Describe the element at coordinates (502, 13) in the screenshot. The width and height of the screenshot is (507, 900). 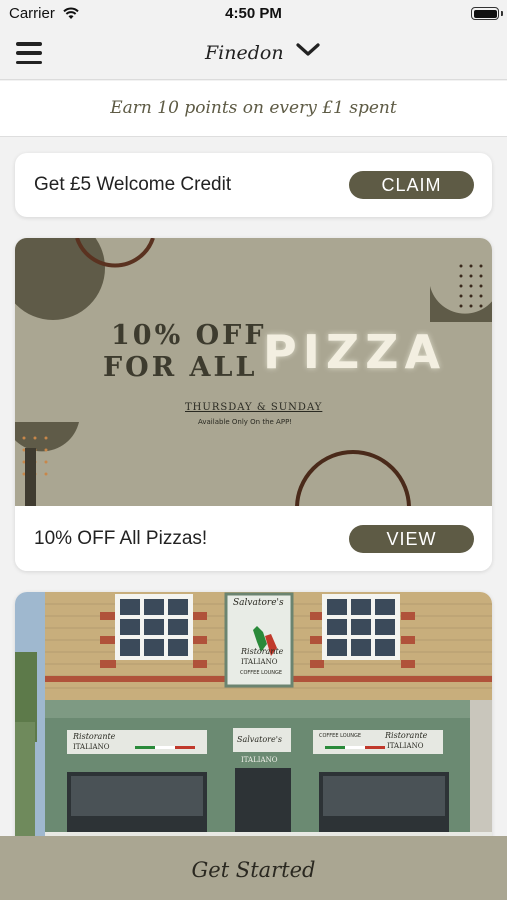
I see `battery-tip` at that location.